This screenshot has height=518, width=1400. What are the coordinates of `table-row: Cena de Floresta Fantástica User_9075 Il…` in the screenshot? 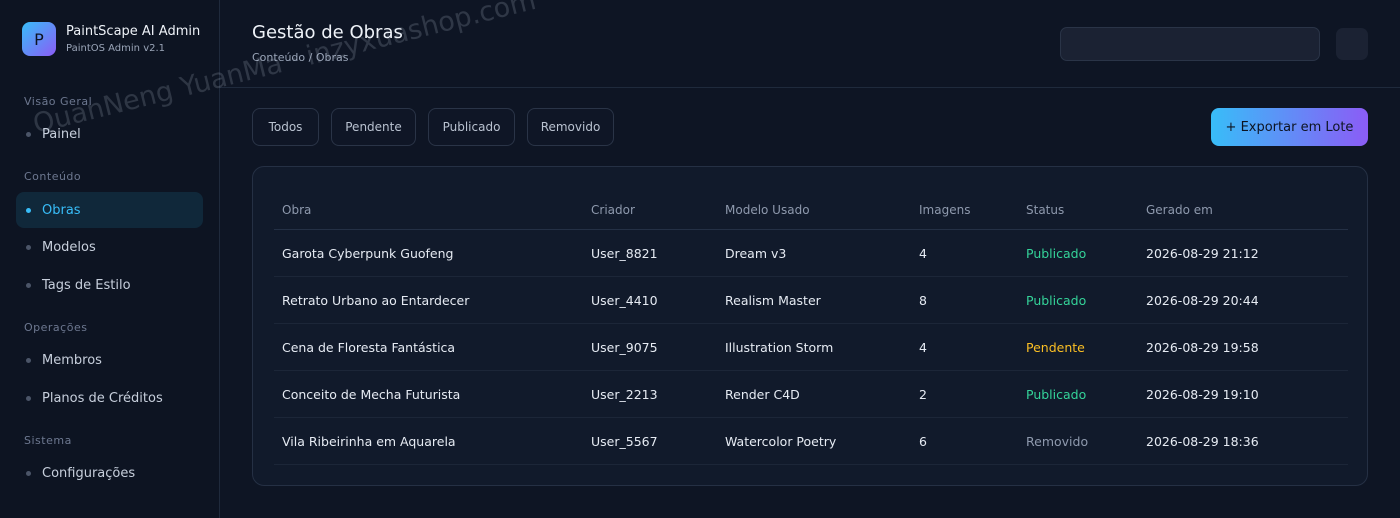 It's located at (811, 347).